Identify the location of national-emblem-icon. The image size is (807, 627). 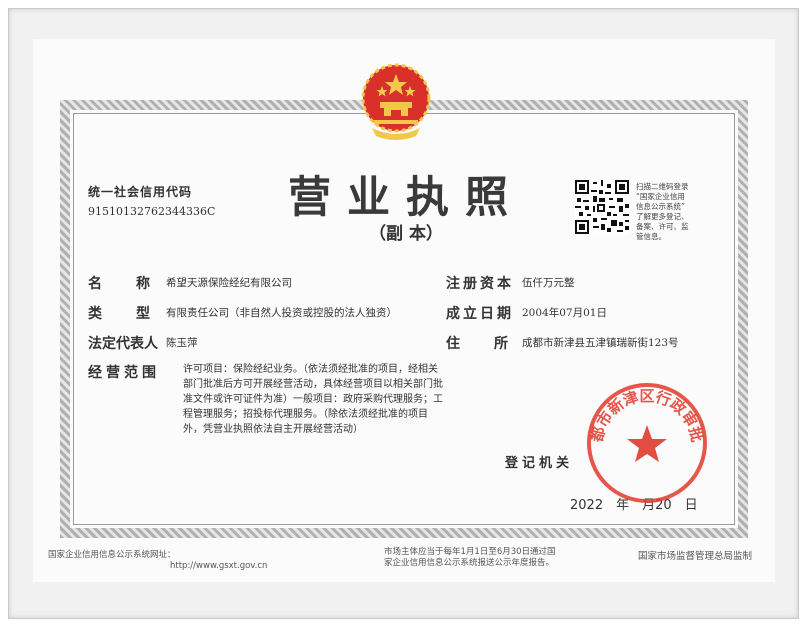
(396, 101).